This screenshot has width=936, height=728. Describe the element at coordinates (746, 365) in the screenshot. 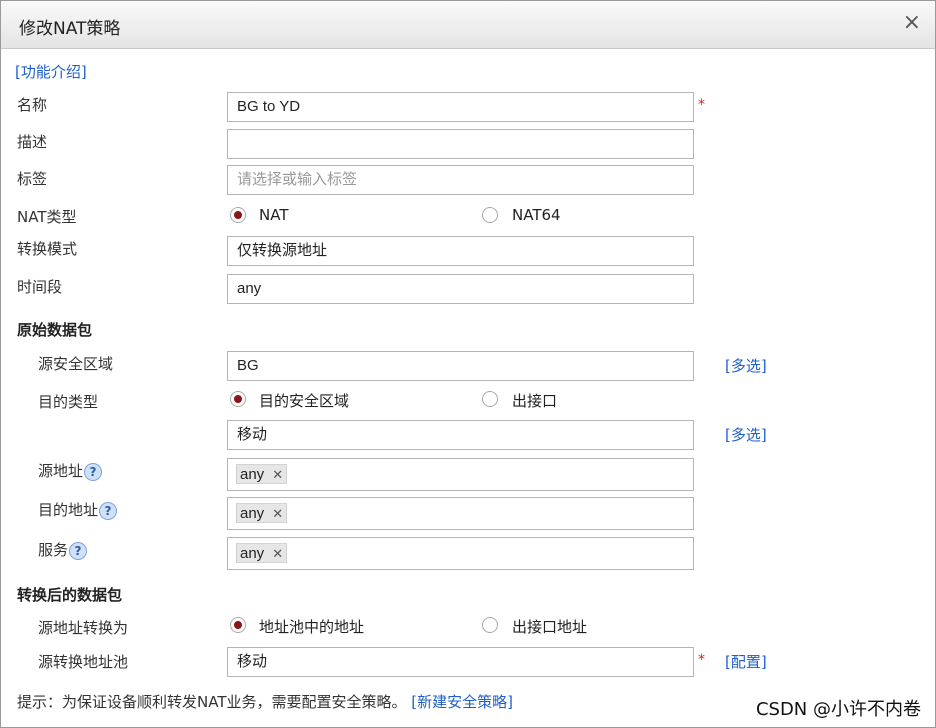

I see `source-zone-multi-select-link: [多选]` at that location.